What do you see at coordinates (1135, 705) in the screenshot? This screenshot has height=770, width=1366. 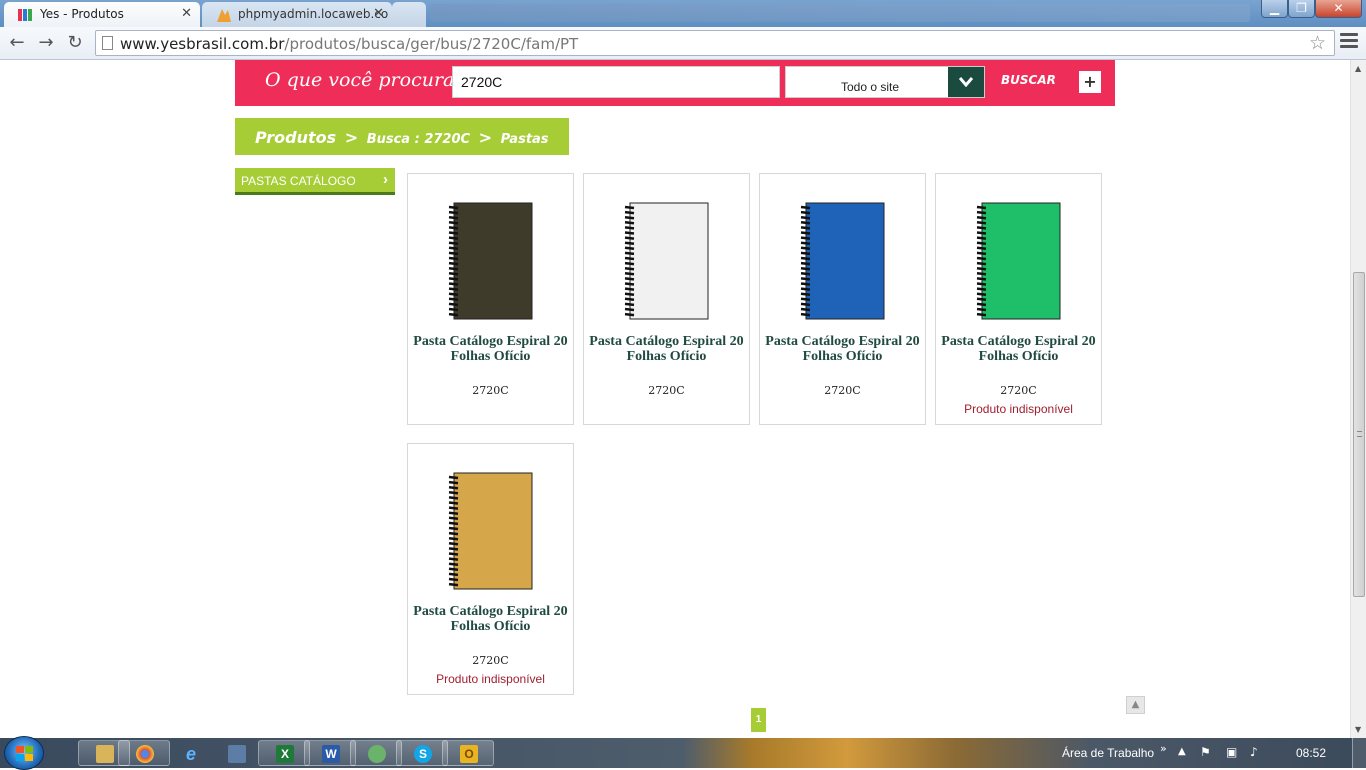 I see `back-to-top-icon: ▲` at bounding box center [1135, 705].